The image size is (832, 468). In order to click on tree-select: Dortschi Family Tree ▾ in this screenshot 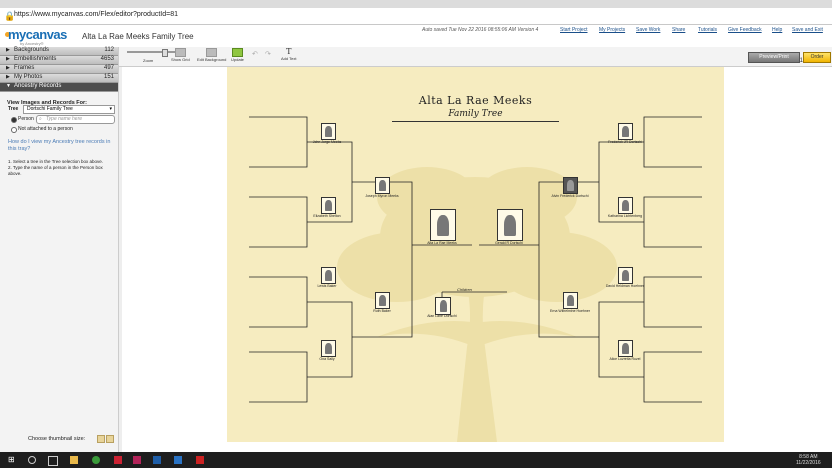, I will do `click(69, 109)`.